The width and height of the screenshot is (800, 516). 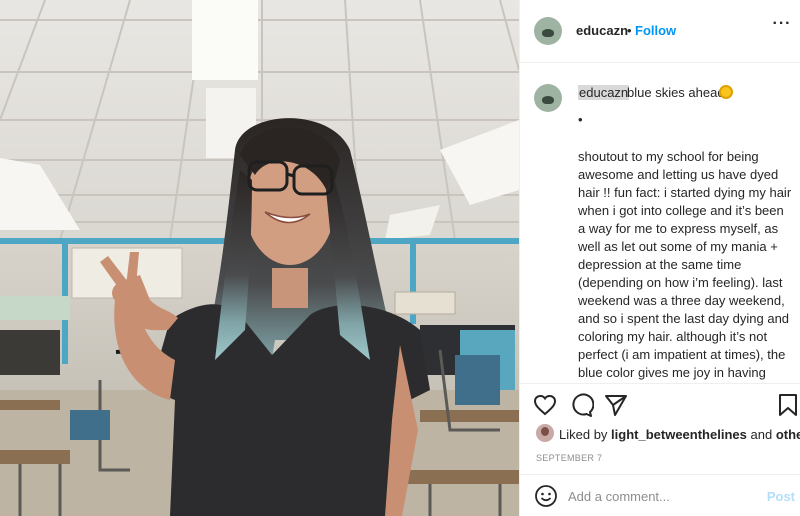 What do you see at coordinates (602, 30) in the screenshot?
I see `author-username: educazn` at bounding box center [602, 30].